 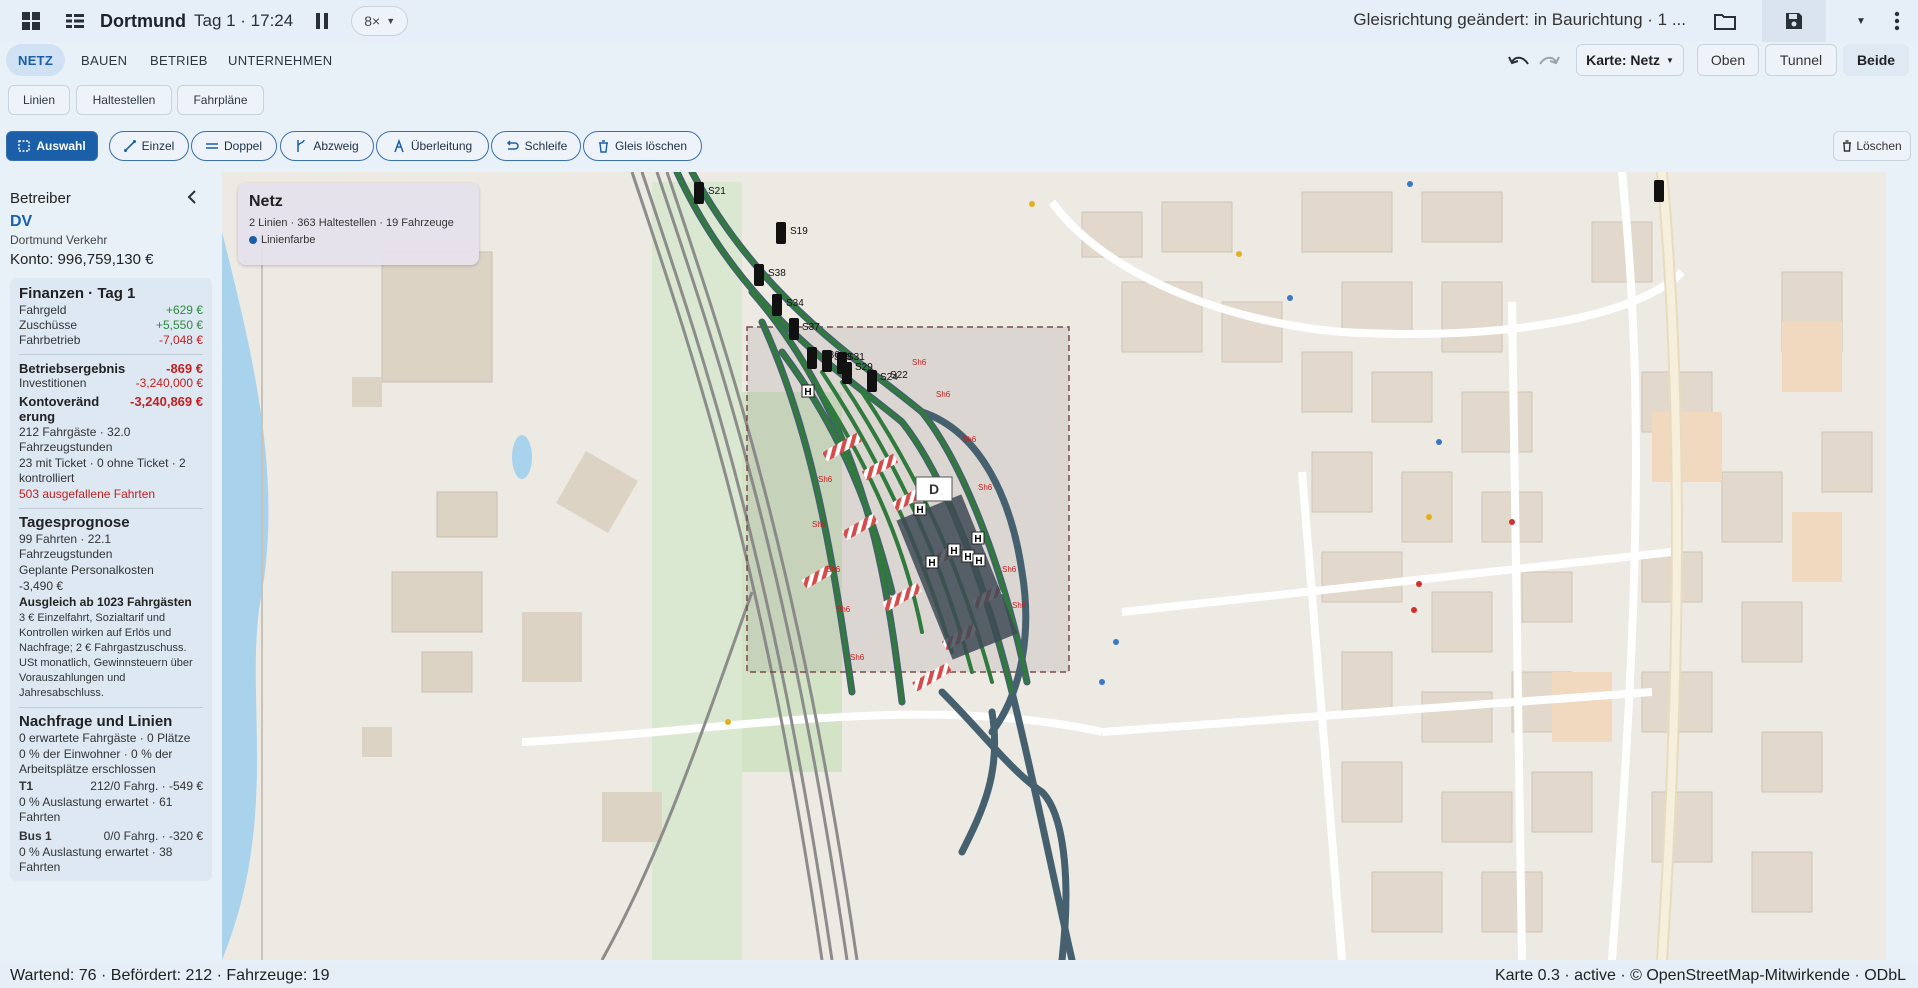 What do you see at coordinates (234, 146) in the screenshot?
I see `tool-doppel: Doppel` at bounding box center [234, 146].